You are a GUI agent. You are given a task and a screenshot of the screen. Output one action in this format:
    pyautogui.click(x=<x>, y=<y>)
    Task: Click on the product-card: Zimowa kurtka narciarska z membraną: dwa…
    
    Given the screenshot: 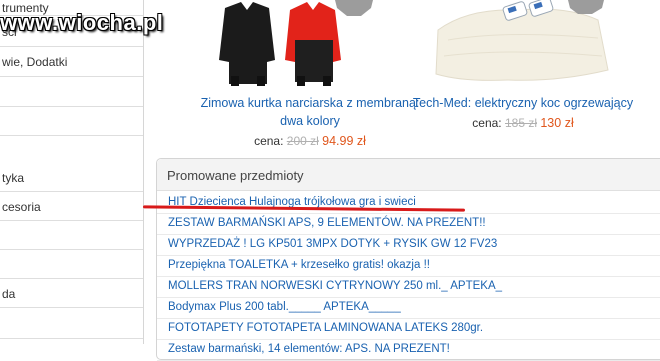 What is the action you would take?
    pyautogui.click(x=310, y=74)
    